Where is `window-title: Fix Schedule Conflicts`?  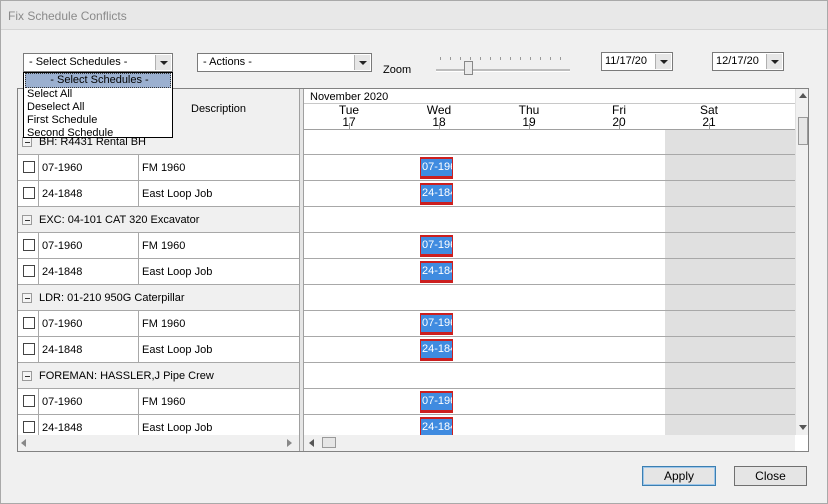
window-title: Fix Schedule Conflicts is located at coordinates (67, 16).